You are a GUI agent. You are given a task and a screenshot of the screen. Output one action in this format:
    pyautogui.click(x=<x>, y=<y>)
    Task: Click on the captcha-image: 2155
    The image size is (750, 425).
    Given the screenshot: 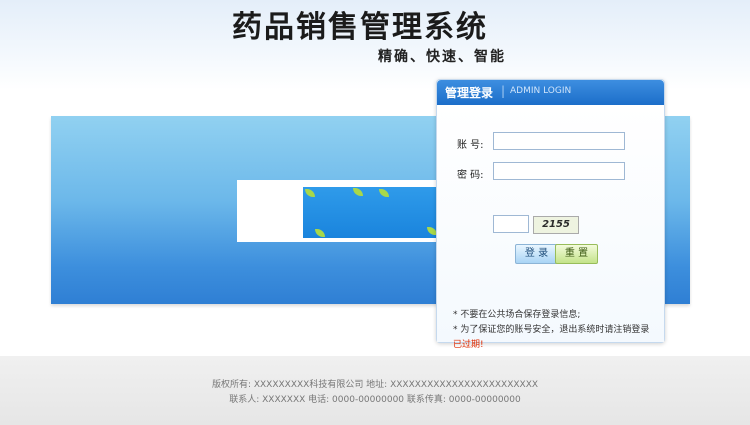 What is the action you would take?
    pyautogui.click(x=556, y=225)
    